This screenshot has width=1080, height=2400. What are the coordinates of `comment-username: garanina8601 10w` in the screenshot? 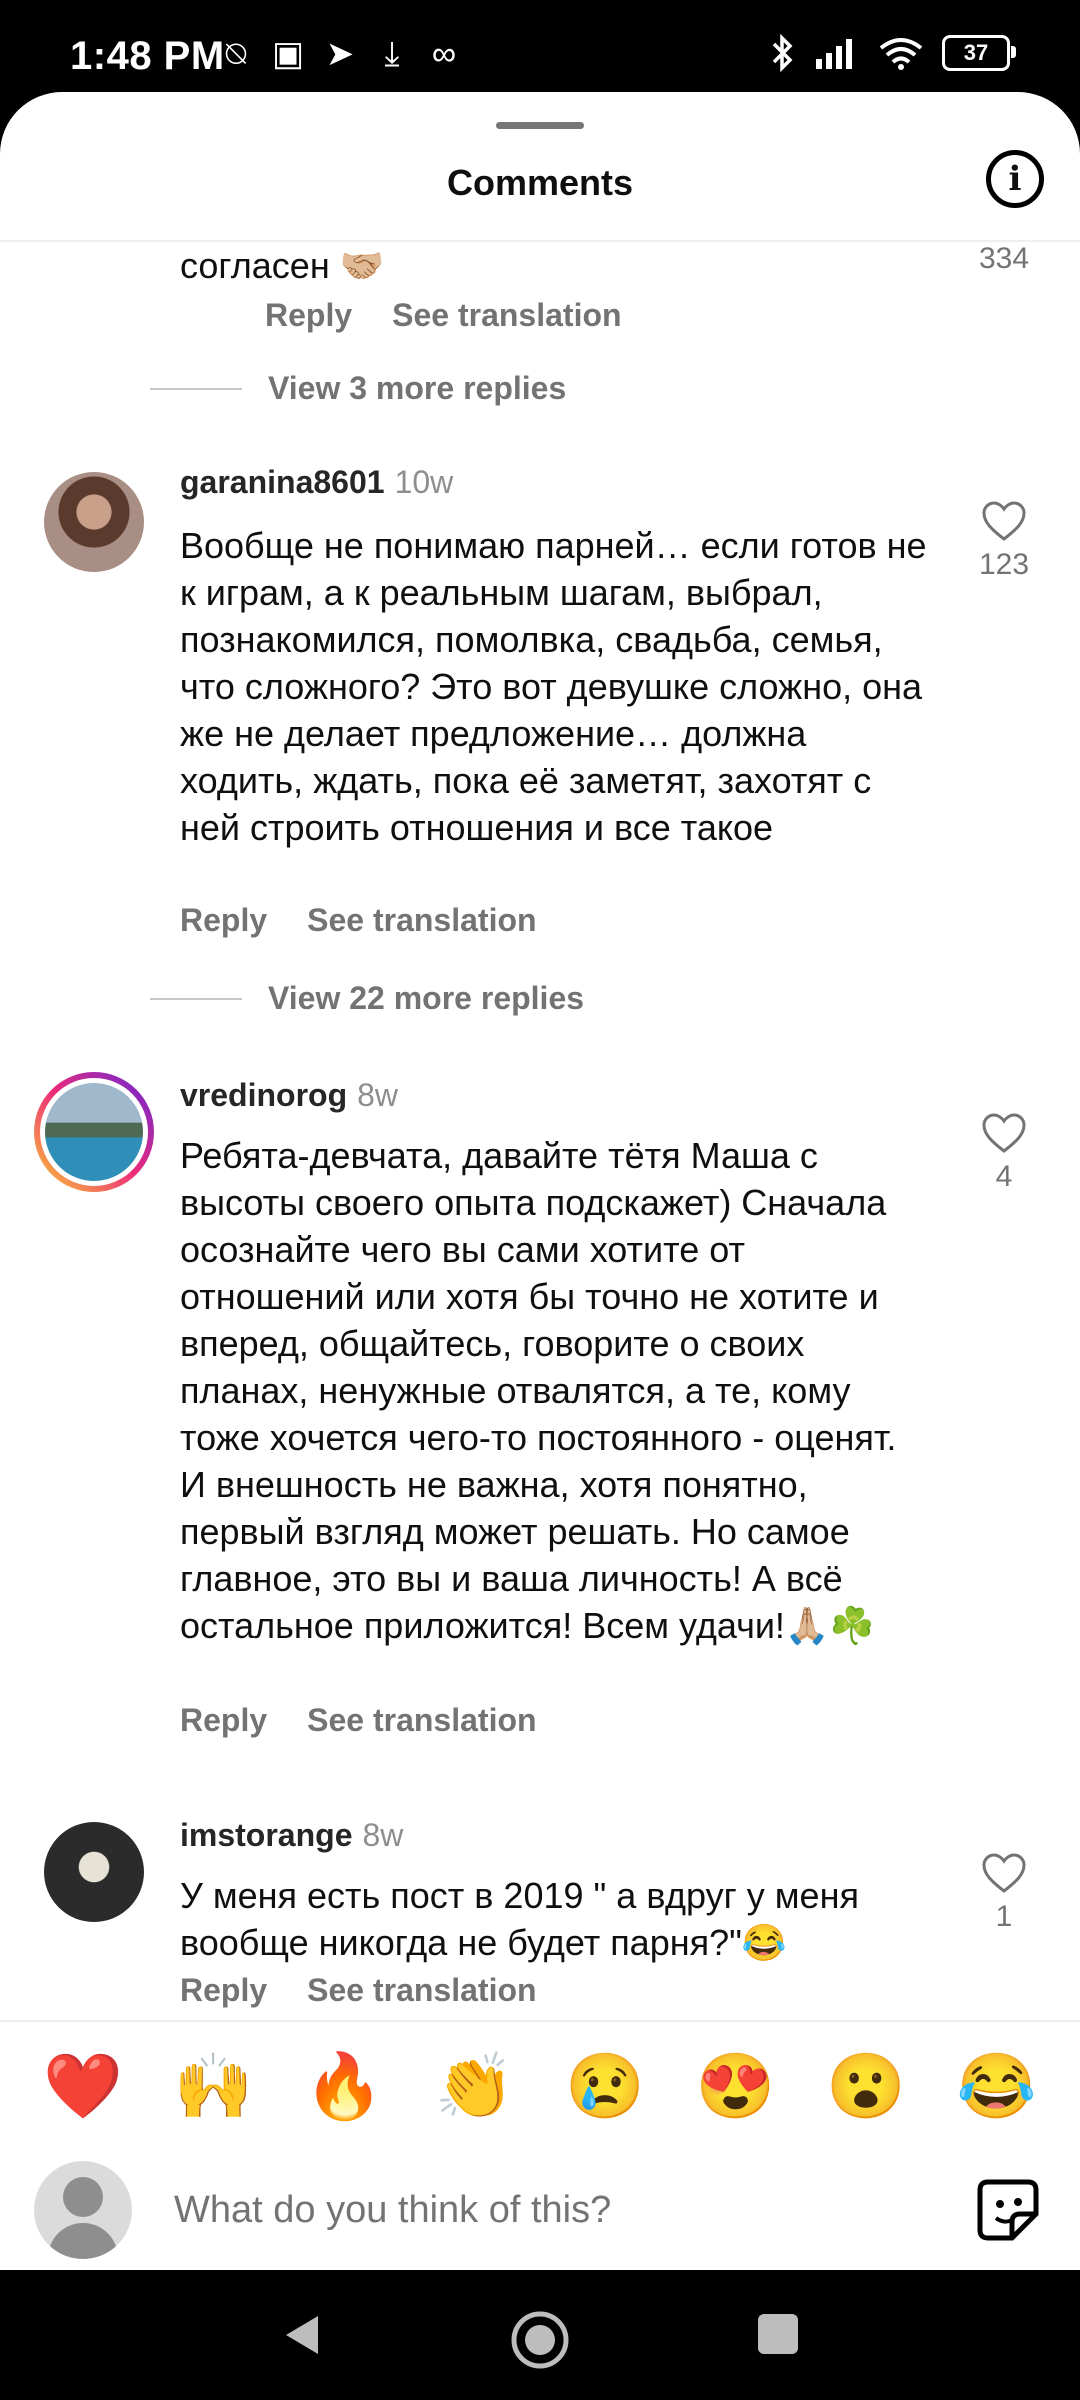 It's located at (316, 482).